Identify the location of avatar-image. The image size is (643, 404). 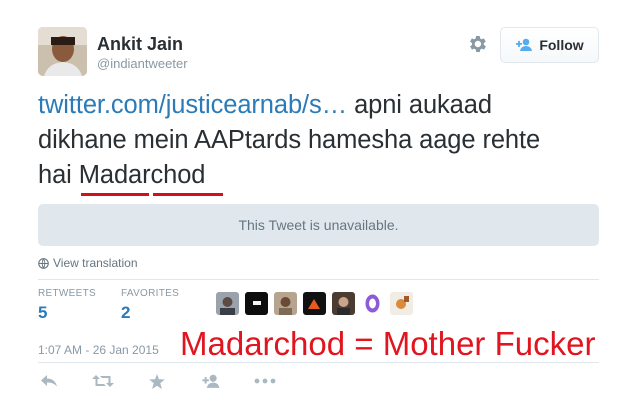
(62, 51).